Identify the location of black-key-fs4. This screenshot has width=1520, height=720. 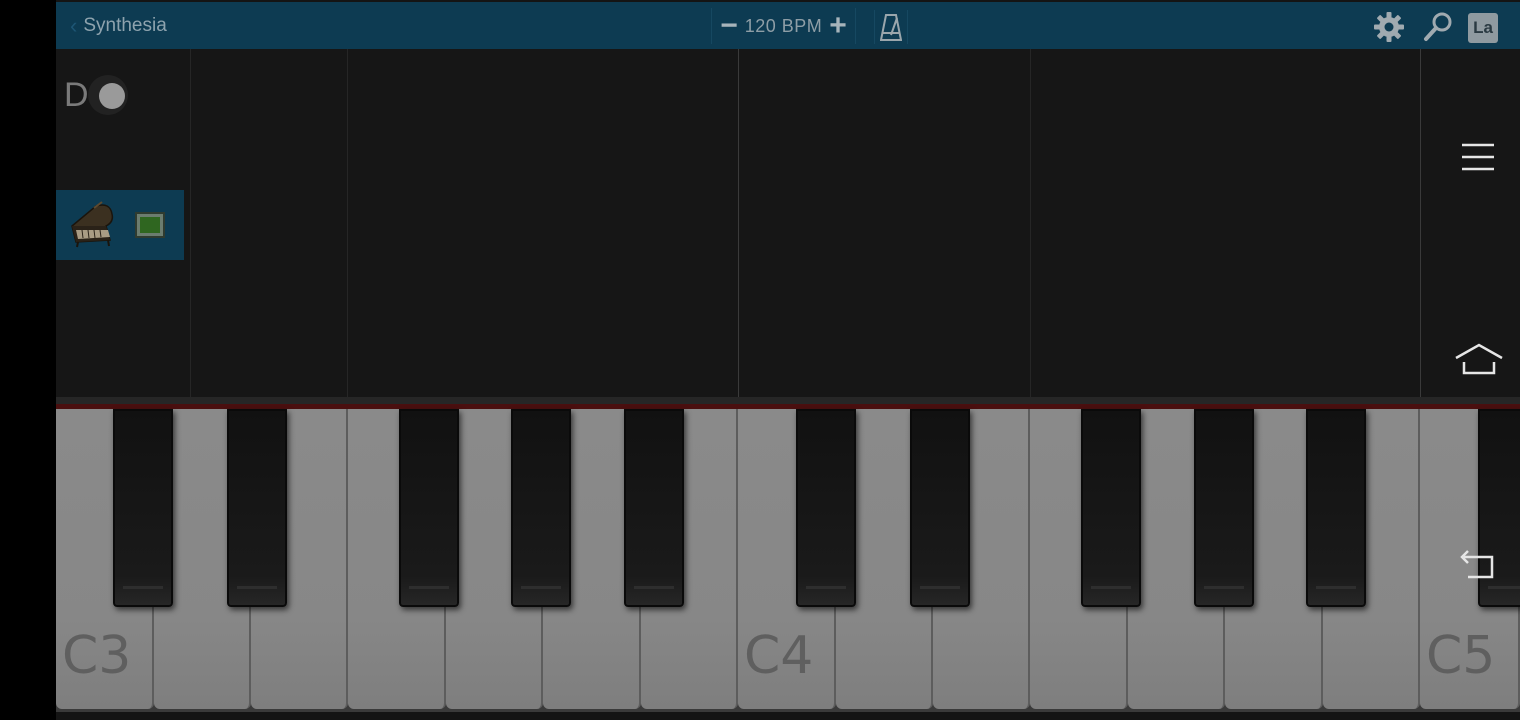
(1111, 508).